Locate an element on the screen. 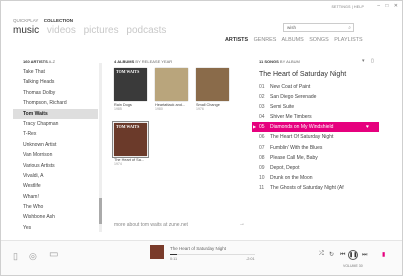 Image resolution: width=404 pixels, height=277 pixels. maximize-icon: □ is located at coordinates (386, 6).